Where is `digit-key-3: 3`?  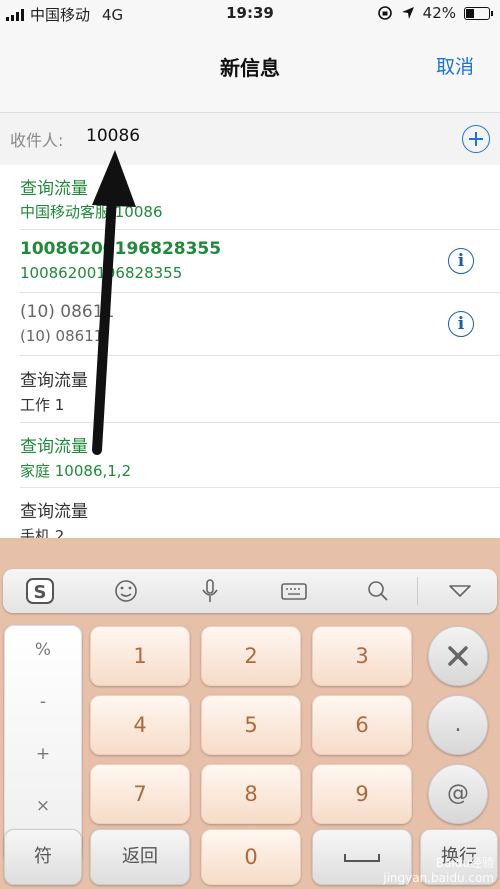
digit-key-3: 3 is located at coordinates (362, 656).